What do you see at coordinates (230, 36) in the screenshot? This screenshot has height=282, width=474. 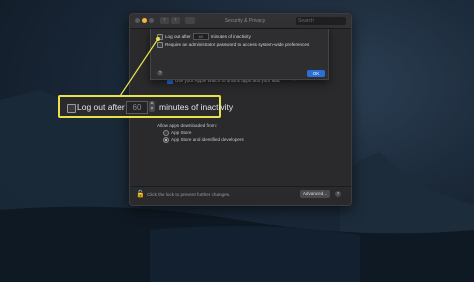 I see `logout-suffix: minutes of inactivity` at bounding box center [230, 36].